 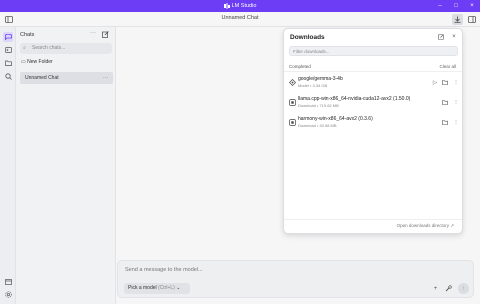 What do you see at coordinates (42, 78) in the screenshot?
I see `chat-list-item-label: Unnamed Chat` at bounding box center [42, 78].